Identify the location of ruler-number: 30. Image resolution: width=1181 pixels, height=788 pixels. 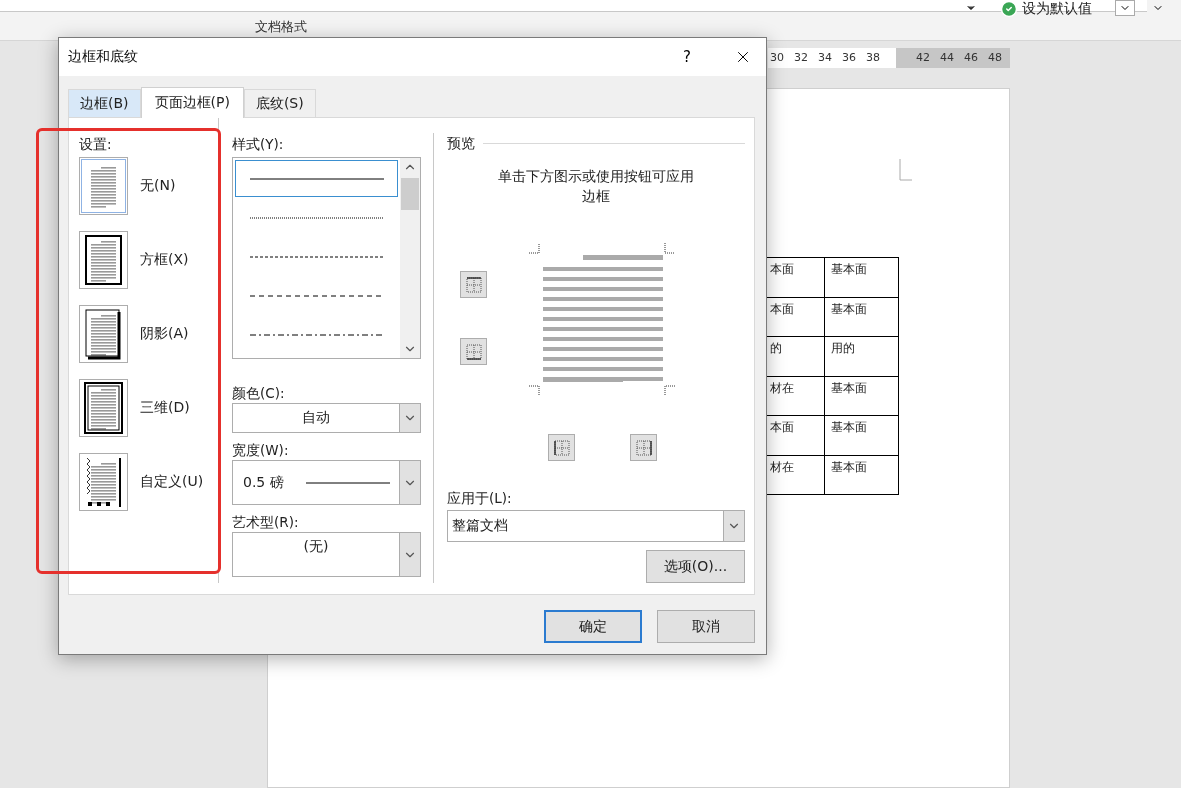
(777, 58).